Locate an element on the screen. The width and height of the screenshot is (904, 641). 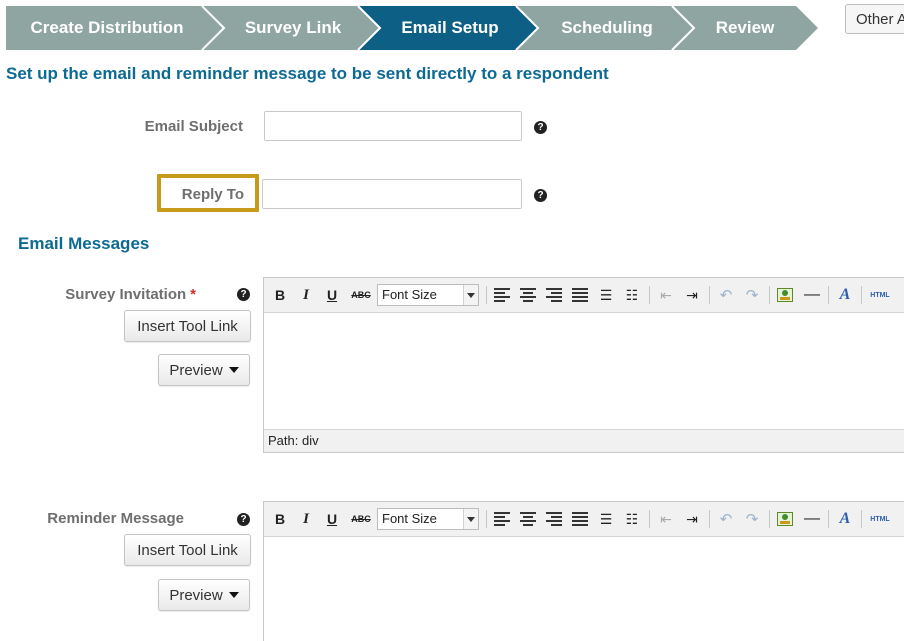
tab-create-distribution-label: Create Distribution is located at coordinates (107, 27).